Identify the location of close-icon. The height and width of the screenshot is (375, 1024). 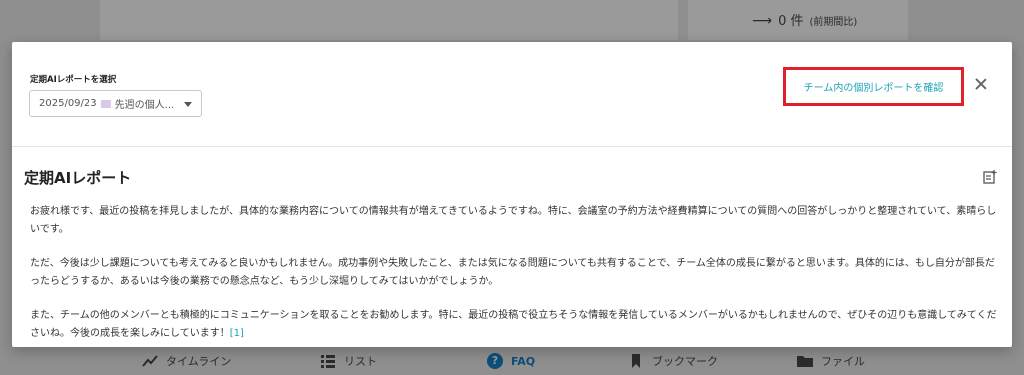
(981, 84).